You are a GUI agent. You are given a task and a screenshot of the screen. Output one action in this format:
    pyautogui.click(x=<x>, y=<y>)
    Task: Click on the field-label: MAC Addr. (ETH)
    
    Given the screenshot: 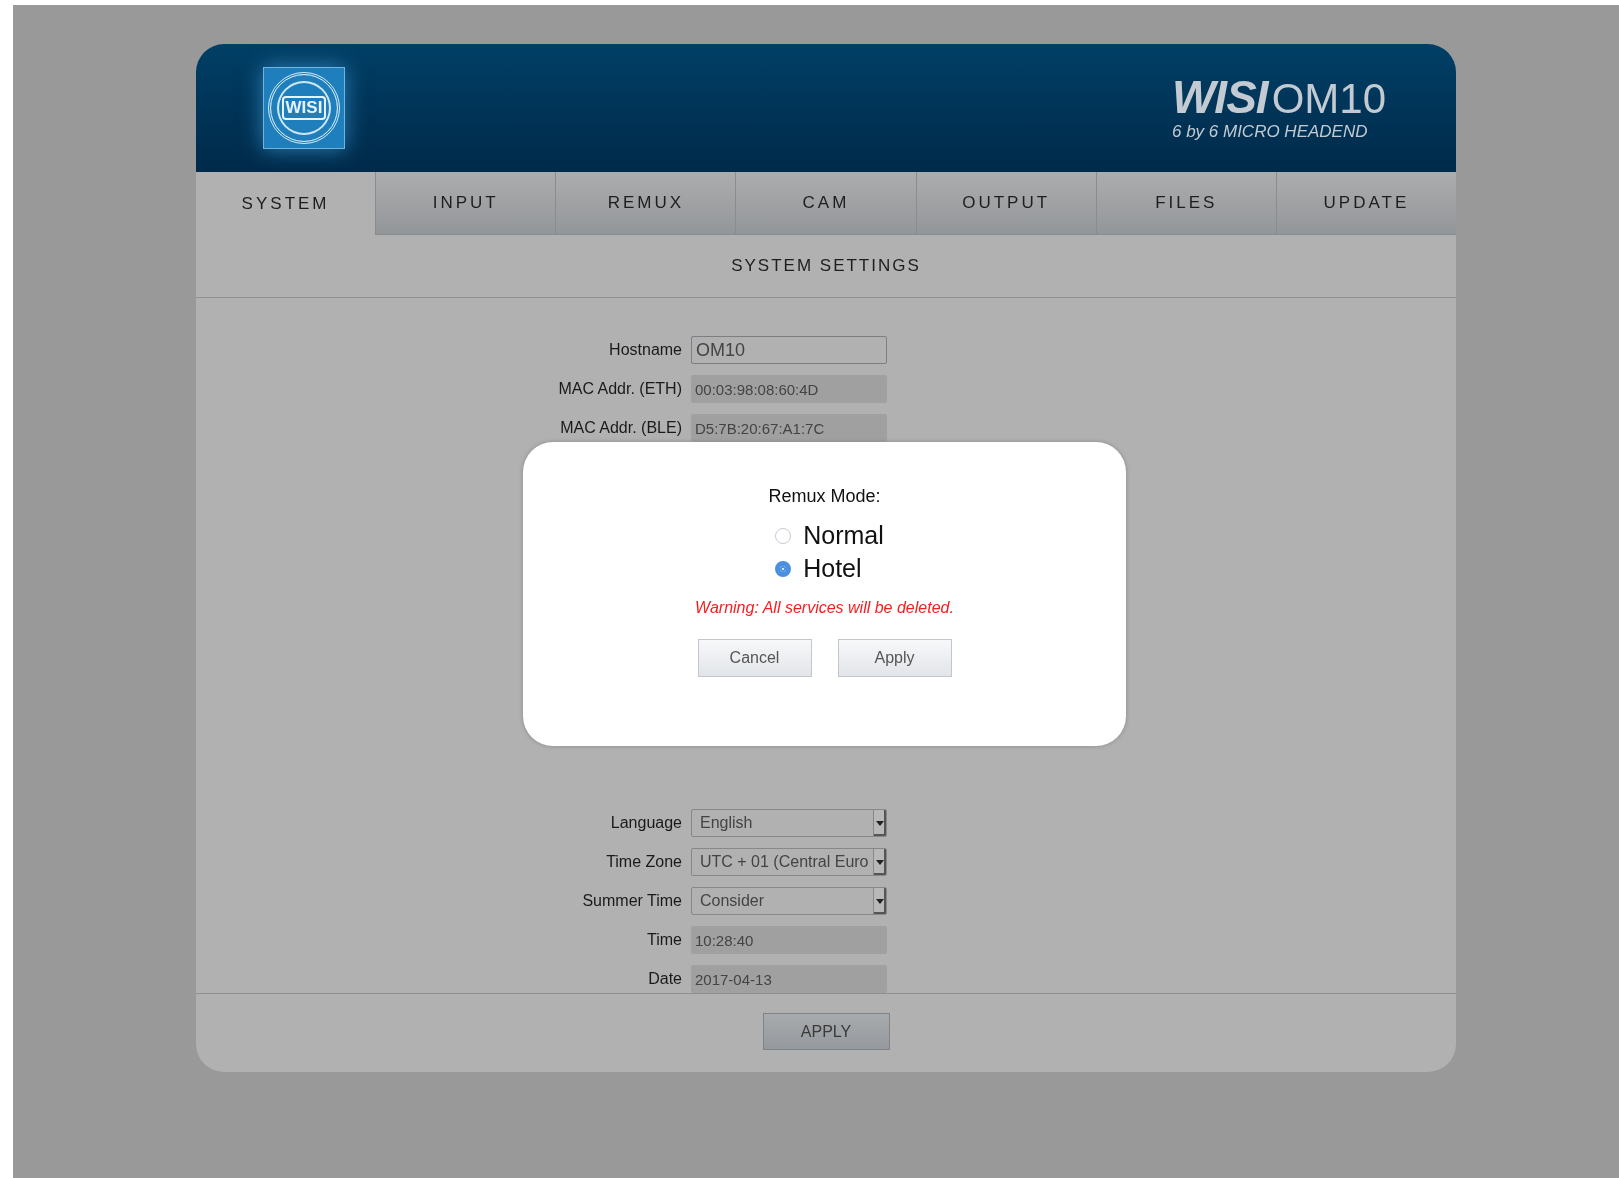 What is the action you would take?
    pyautogui.click(x=620, y=389)
    